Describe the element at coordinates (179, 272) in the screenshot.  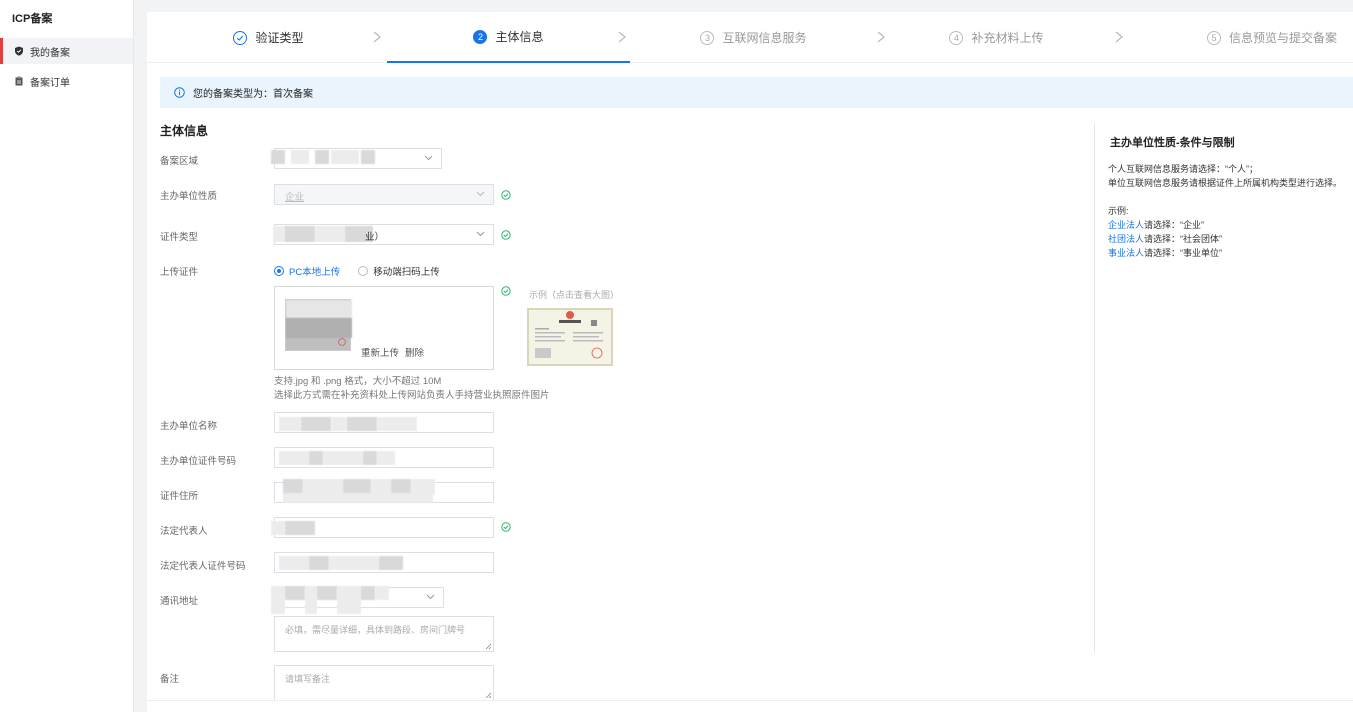
I see `label-upload: 上传证件` at that location.